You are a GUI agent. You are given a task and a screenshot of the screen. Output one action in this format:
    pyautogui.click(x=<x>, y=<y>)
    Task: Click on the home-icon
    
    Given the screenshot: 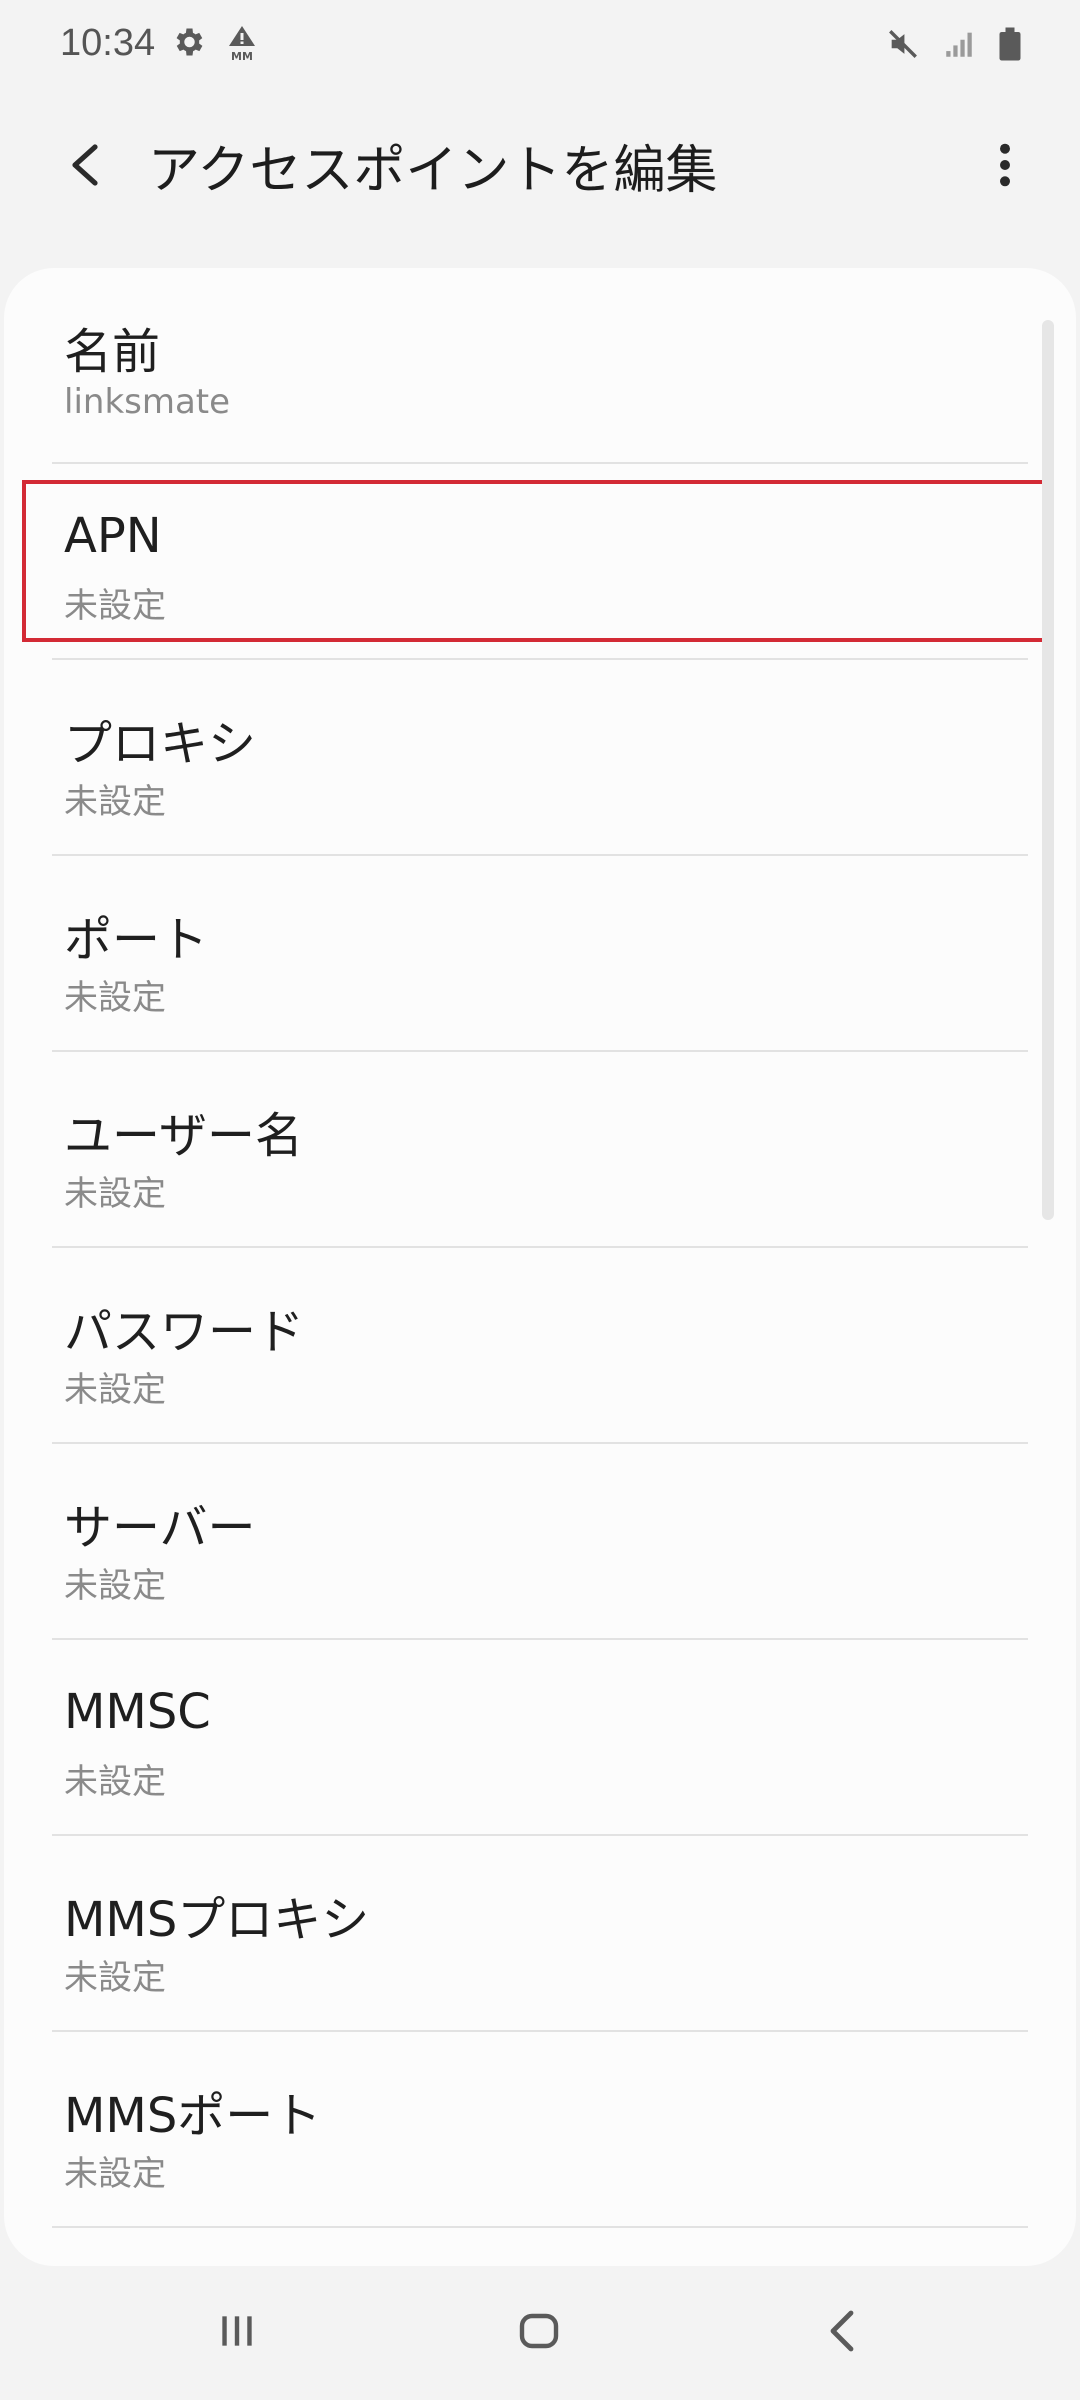 What is the action you would take?
    pyautogui.click(x=539, y=2331)
    